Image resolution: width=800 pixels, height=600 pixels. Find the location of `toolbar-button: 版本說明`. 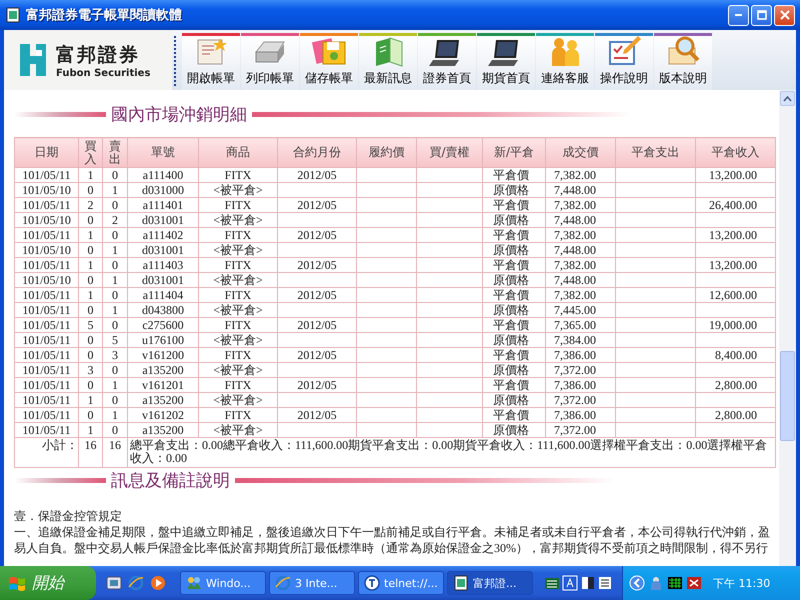

toolbar-button: 版本說明 is located at coordinates (683, 61).